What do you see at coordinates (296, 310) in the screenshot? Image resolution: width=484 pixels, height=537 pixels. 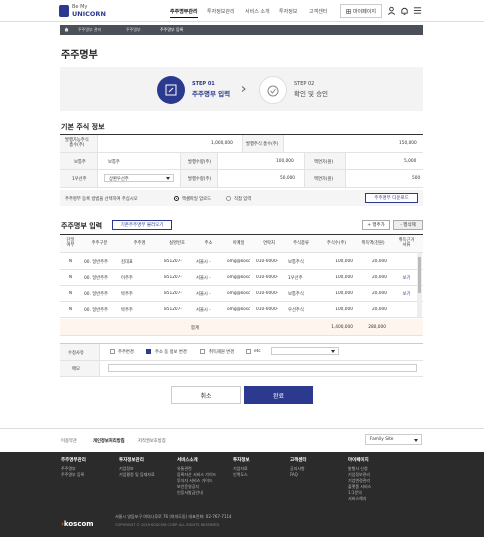 I see `table-cell: 우선주식` at bounding box center [296, 310].